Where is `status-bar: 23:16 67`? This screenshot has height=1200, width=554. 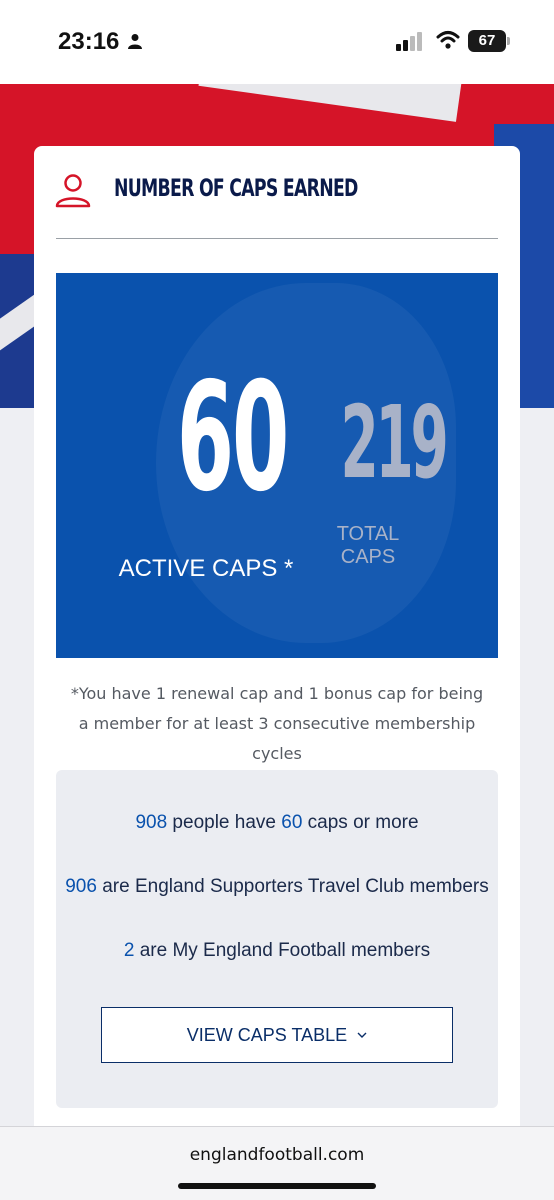 status-bar: 23:16 67 is located at coordinates (277, 42).